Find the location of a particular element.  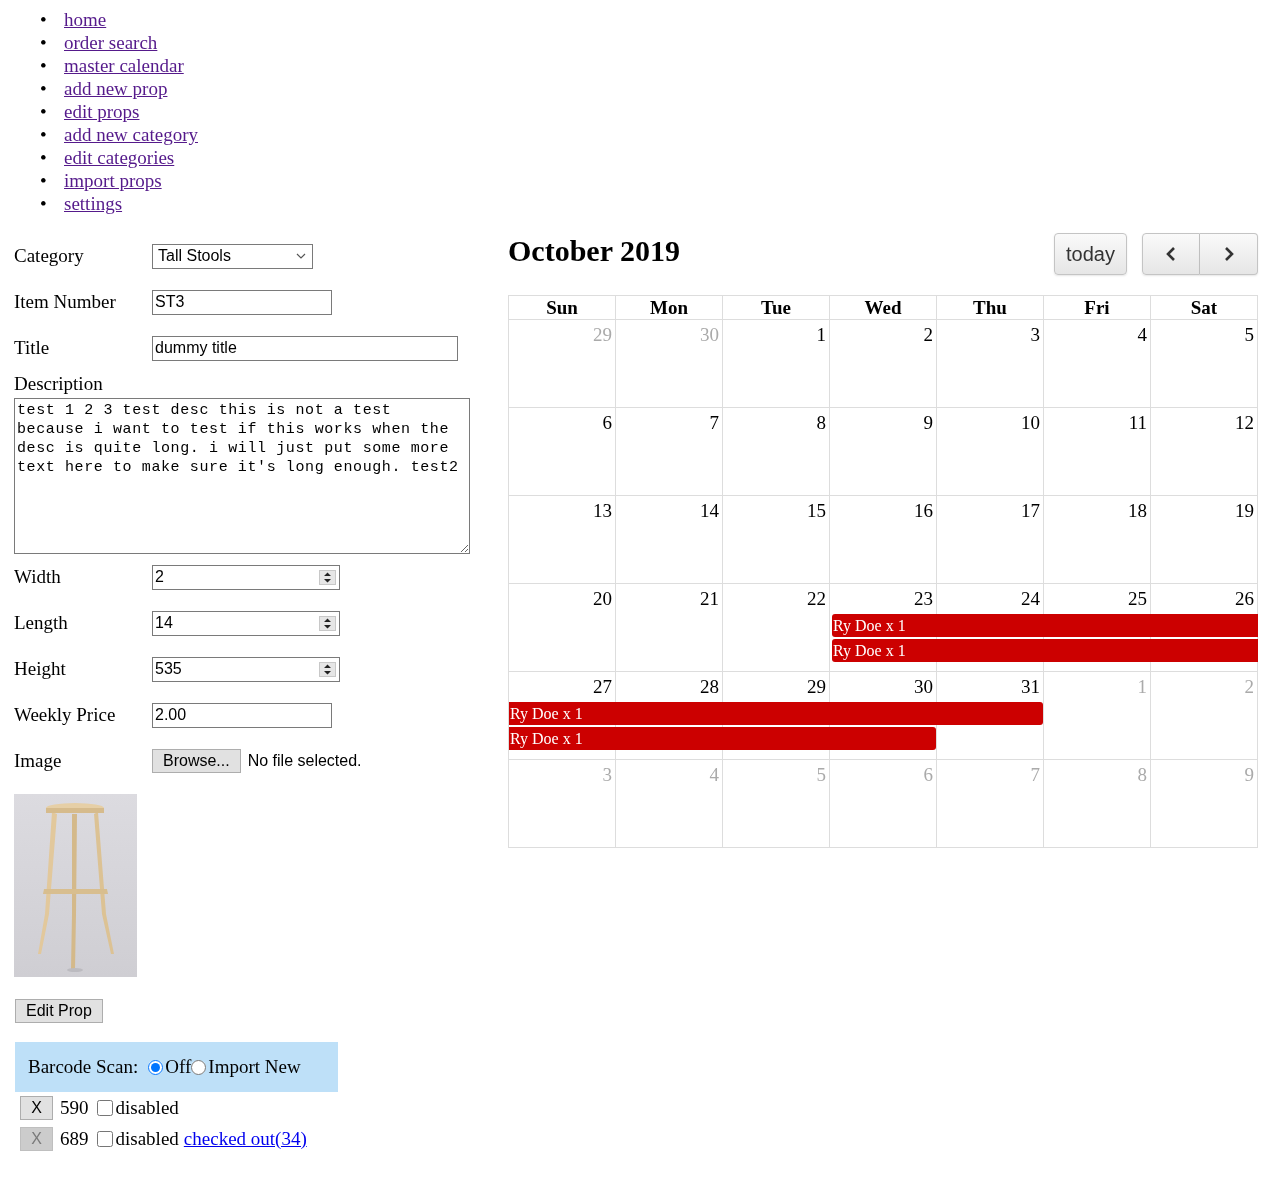

day-number: 10 is located at coordinates (1031, 422).